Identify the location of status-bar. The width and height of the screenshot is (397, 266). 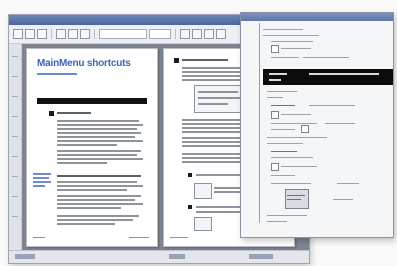
(159, 256).